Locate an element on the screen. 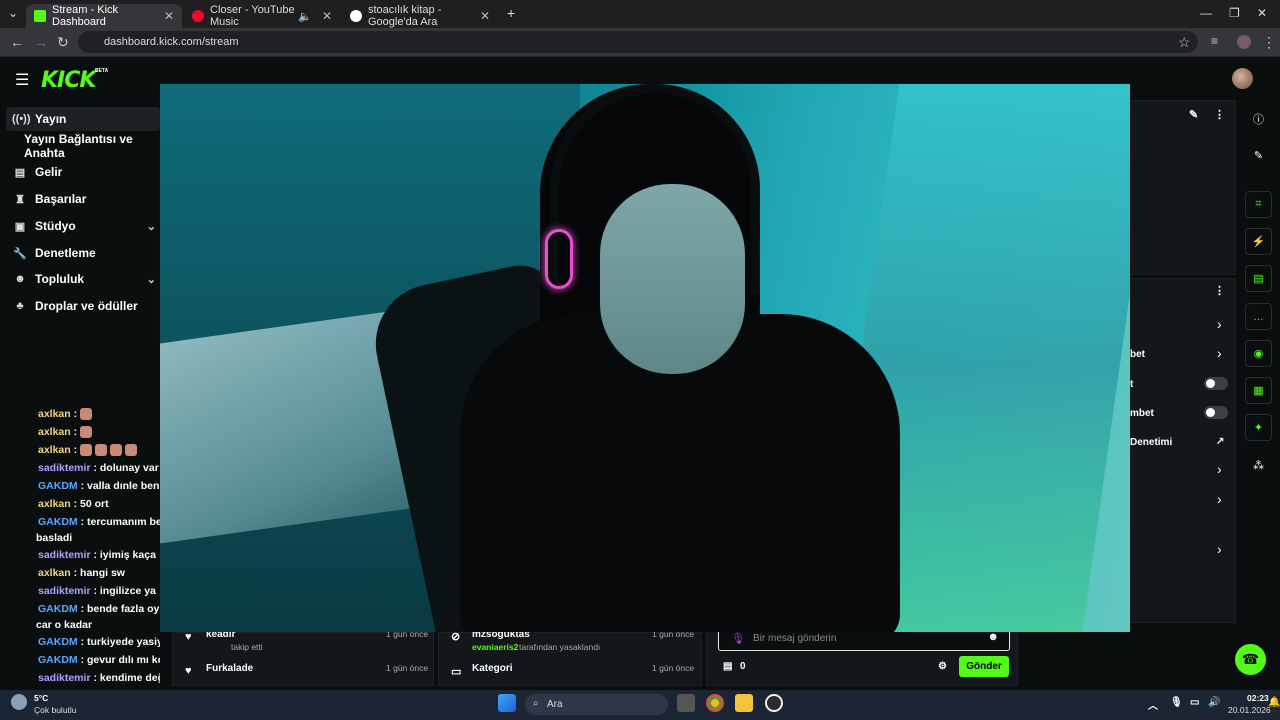 The width and height of the screenshot is (1280, 720). activity-desc: tarafından yasaklandı is located at coordinates (560, 647).